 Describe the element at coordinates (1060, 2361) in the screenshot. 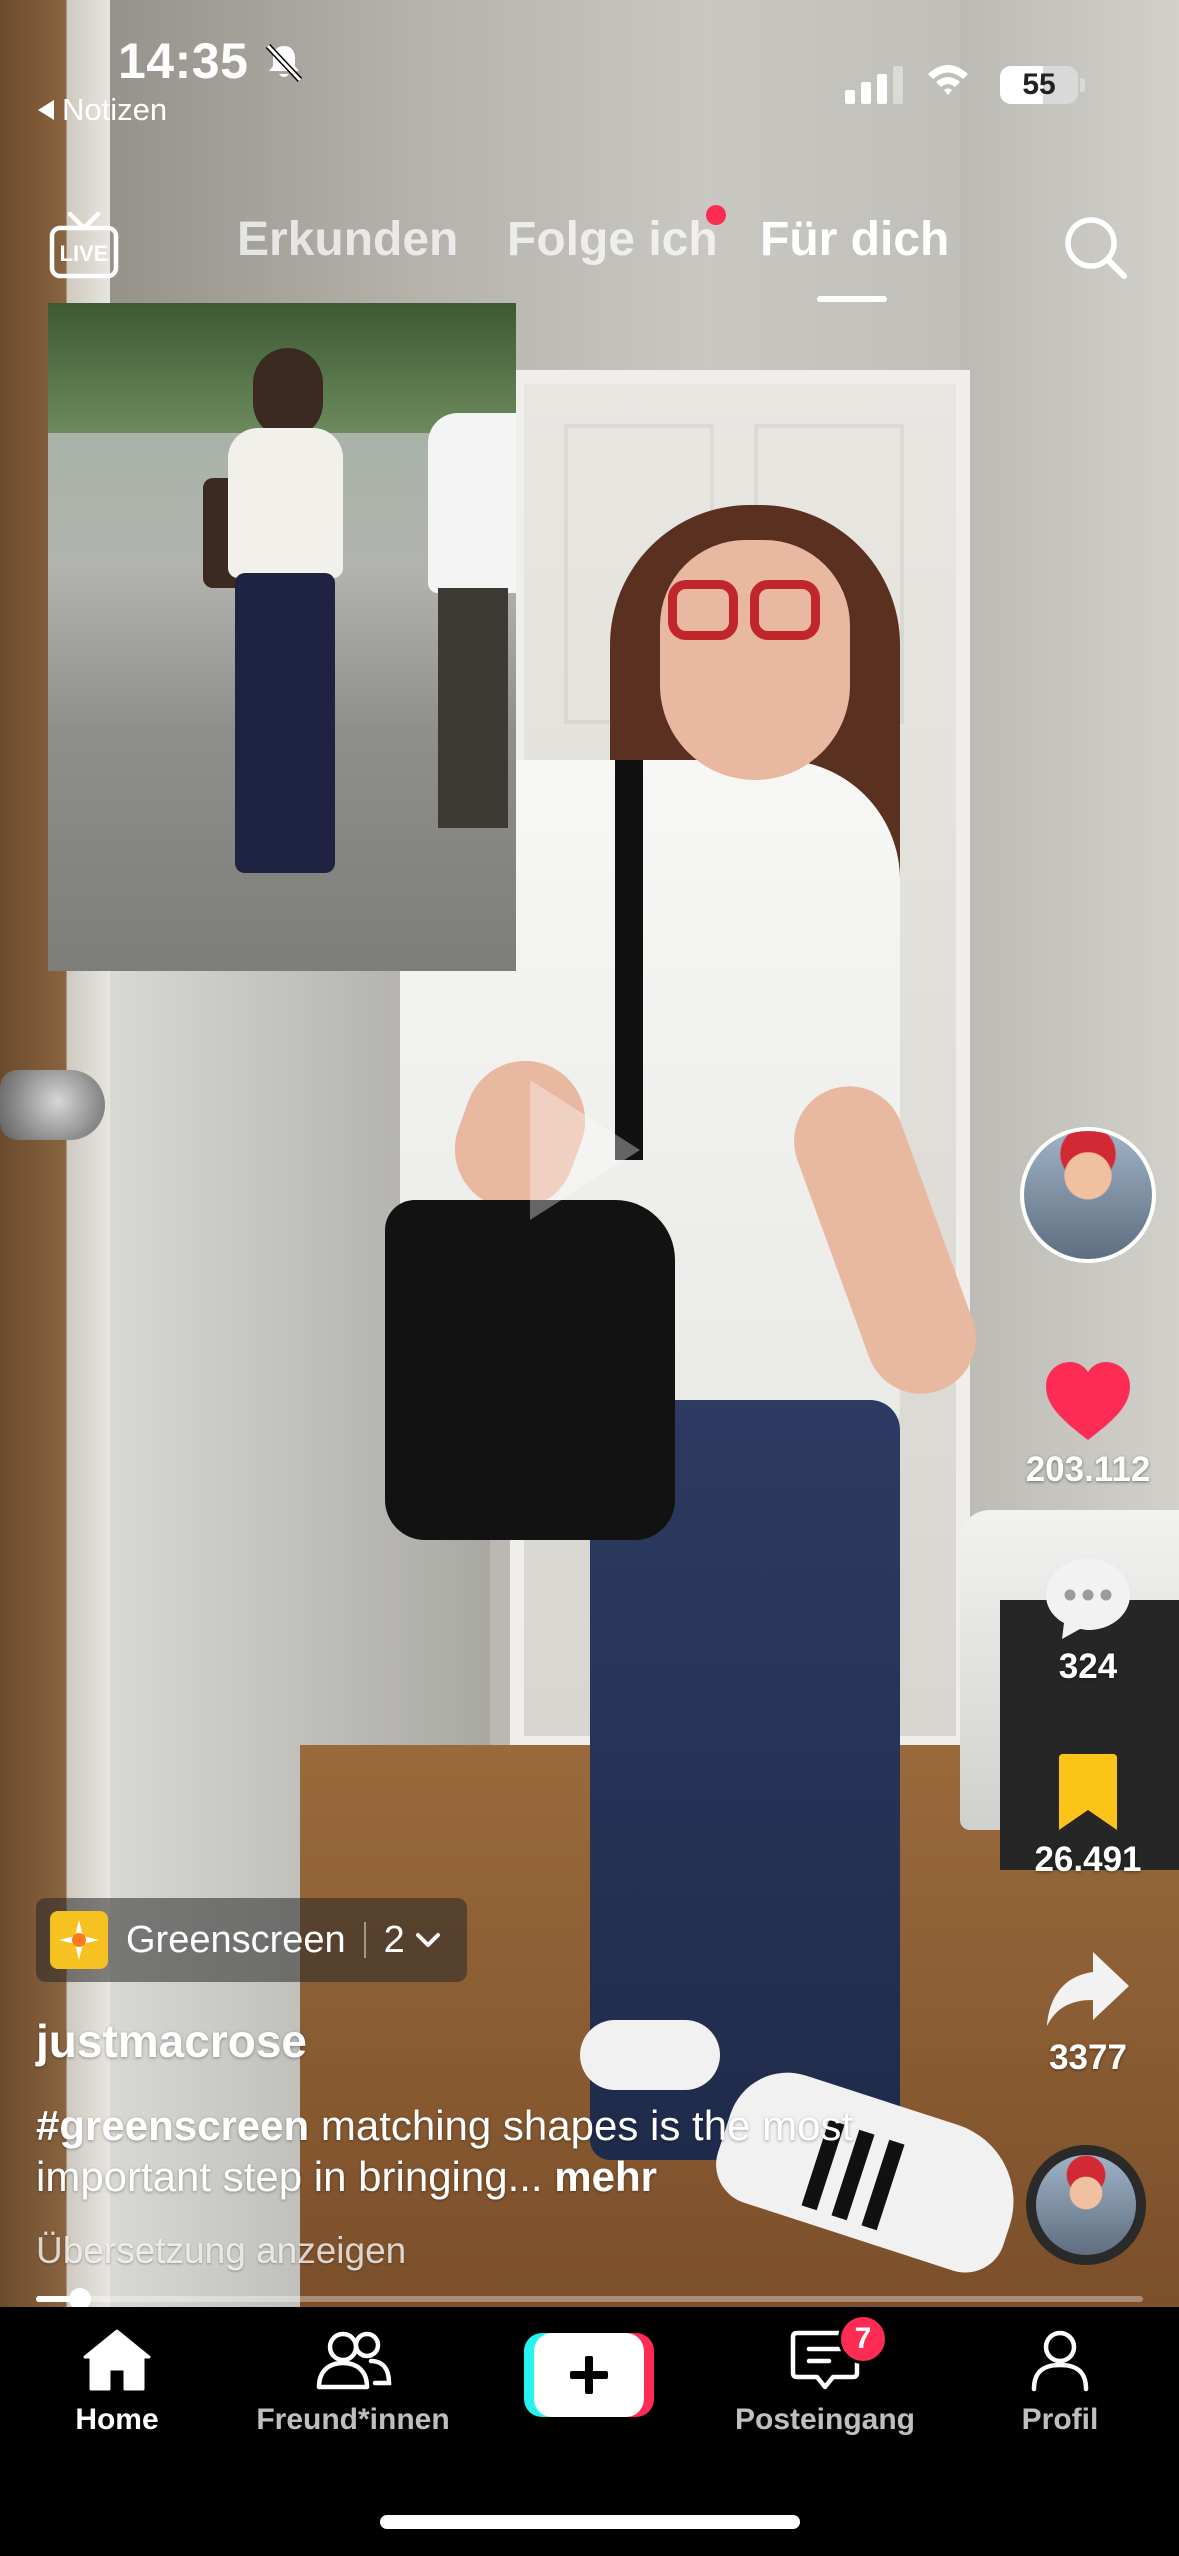

I see `profile-icon` at that location.